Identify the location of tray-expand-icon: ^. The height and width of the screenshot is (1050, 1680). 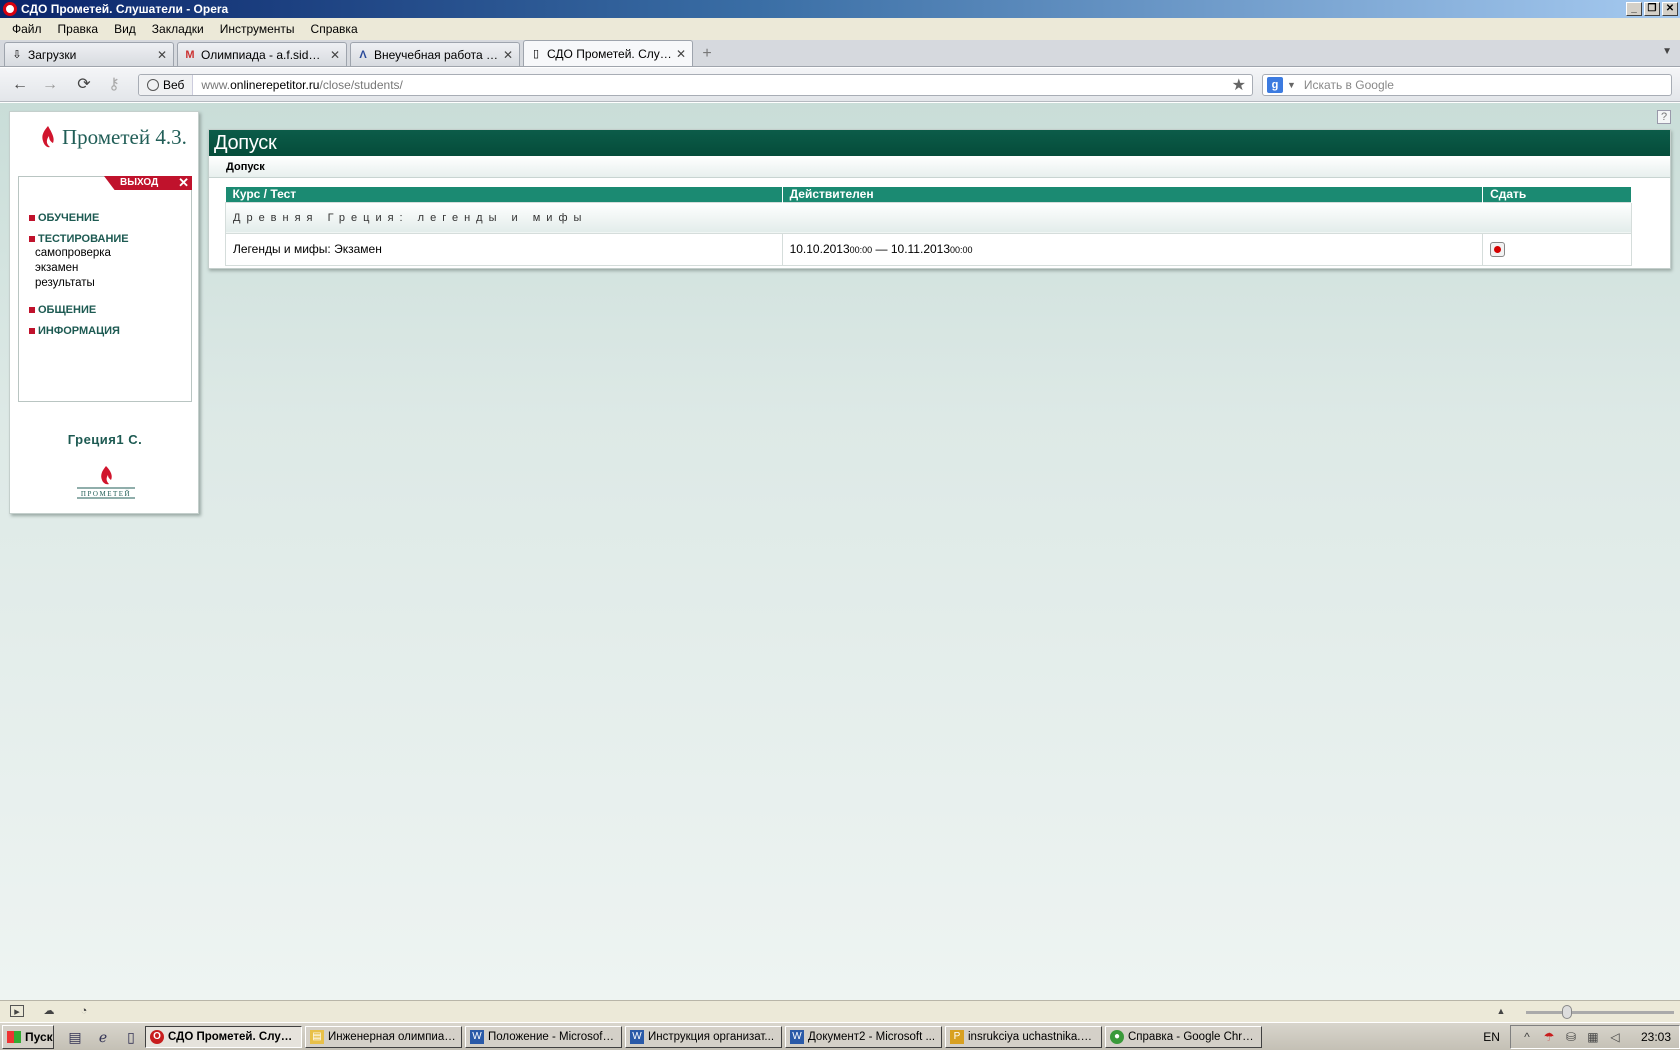
(1527, 1037).